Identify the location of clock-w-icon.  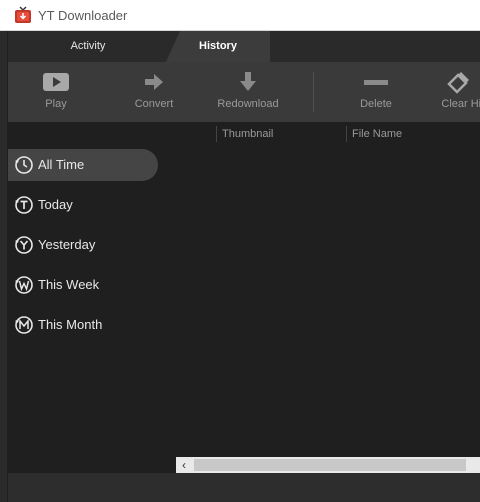
(24, 285).